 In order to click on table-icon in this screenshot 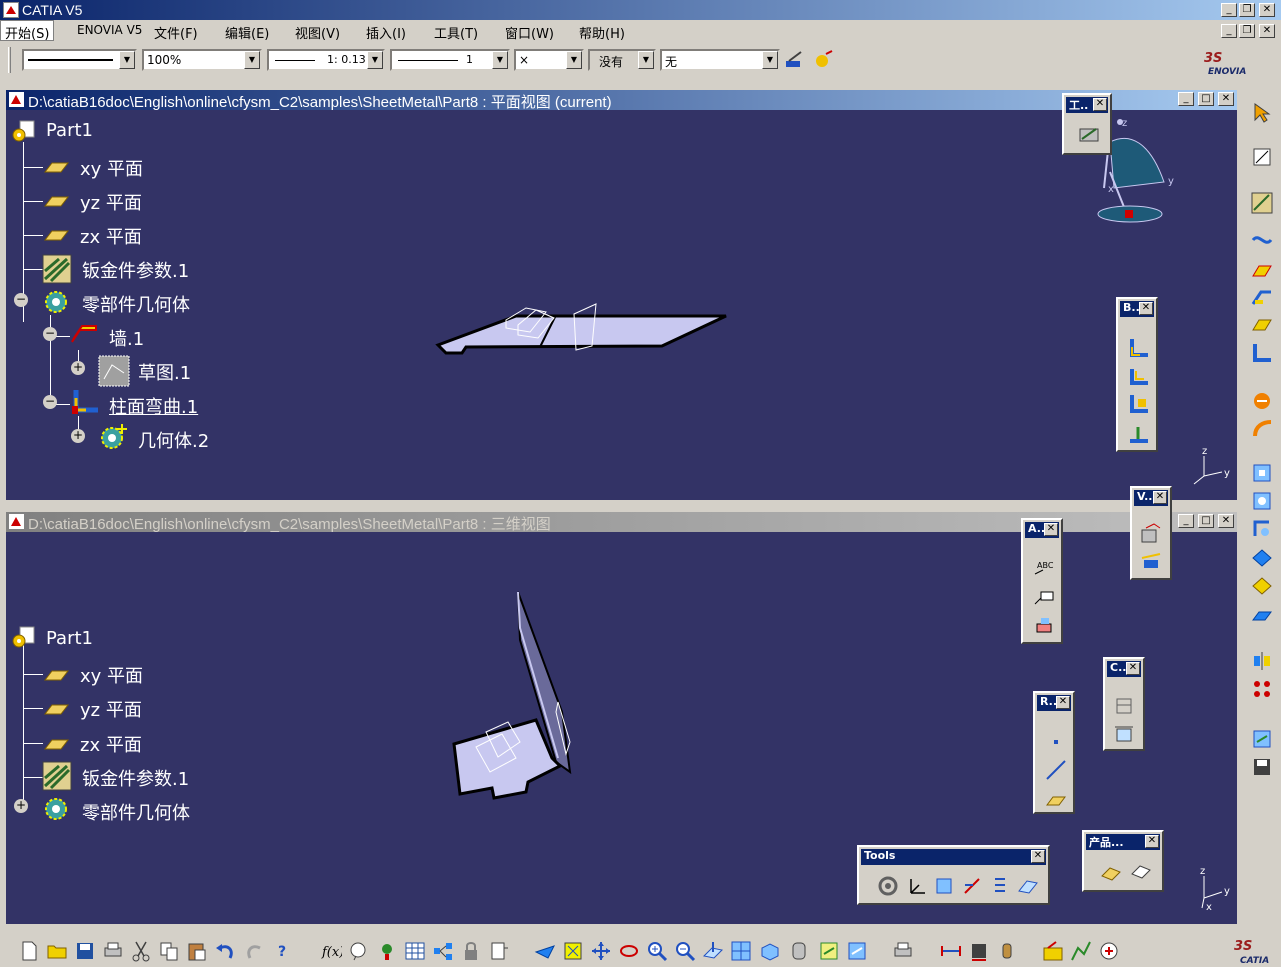, I will do `click(415, 951)`.